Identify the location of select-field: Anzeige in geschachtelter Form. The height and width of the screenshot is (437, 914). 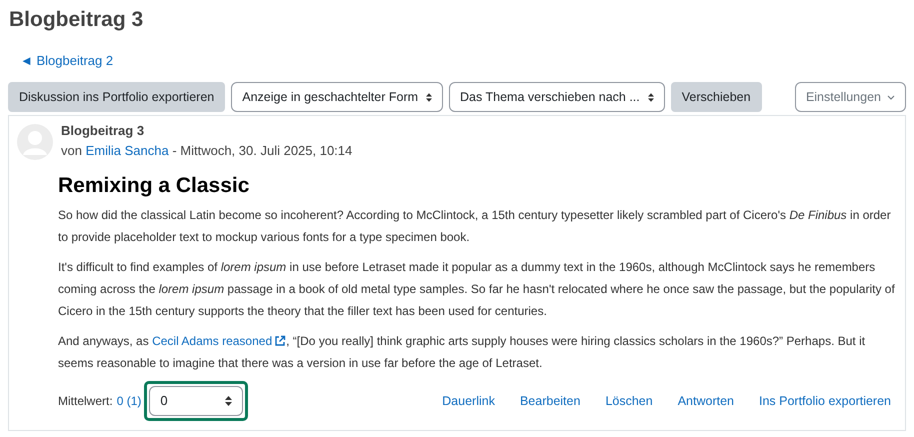
(337, 97).